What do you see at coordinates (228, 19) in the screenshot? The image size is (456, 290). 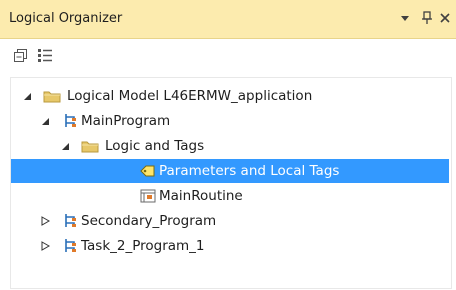 I see `panel-titlebar: Logical Organizer` at bounding box center [228, 19].